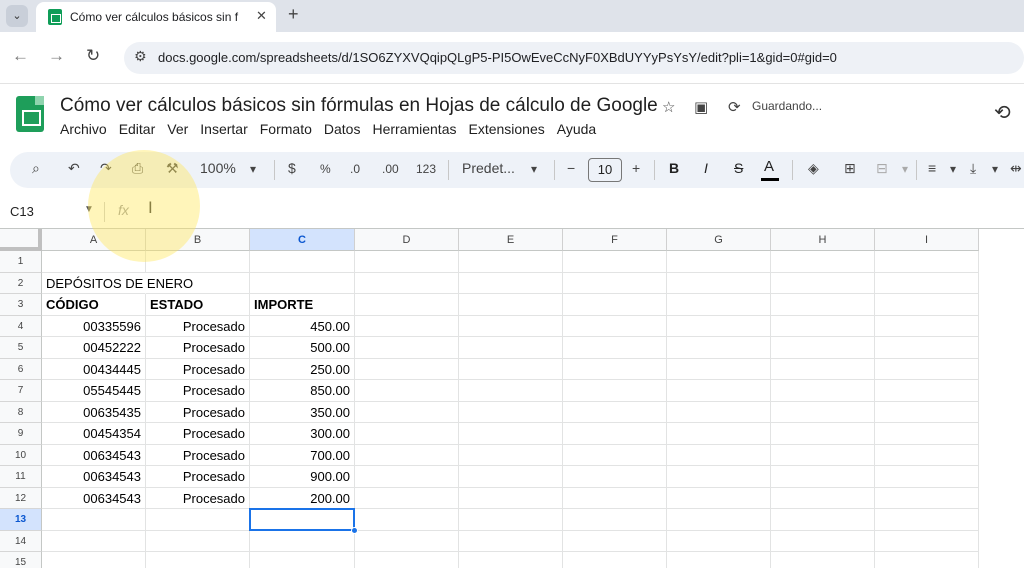 The height and width of the screenshot is (568, 1024). Describe the element at coordinates (927, 520) in the screenshot. I see `cell-i13` at that location.